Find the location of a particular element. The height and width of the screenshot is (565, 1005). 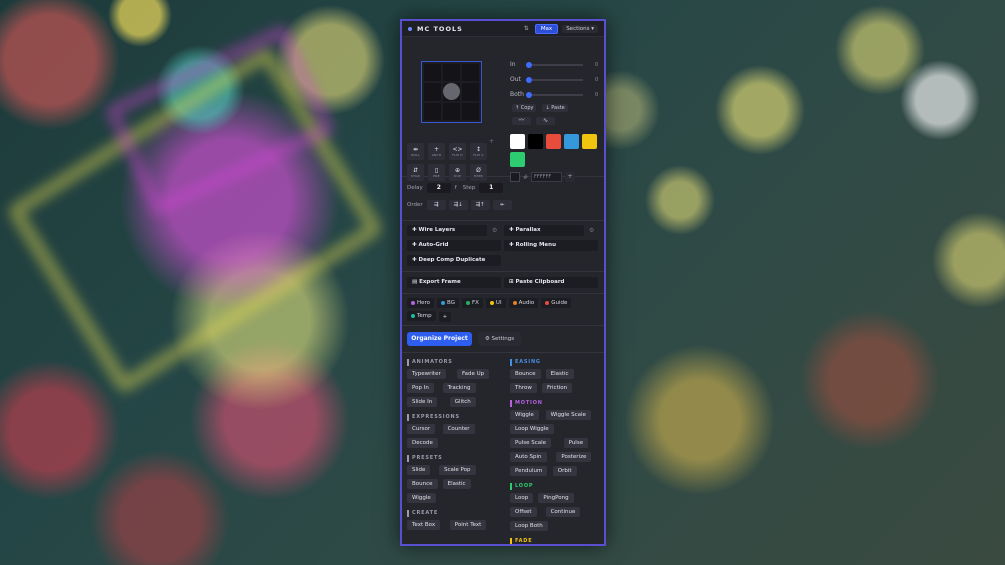

anchor-knob is located at coordinates (451, 92).